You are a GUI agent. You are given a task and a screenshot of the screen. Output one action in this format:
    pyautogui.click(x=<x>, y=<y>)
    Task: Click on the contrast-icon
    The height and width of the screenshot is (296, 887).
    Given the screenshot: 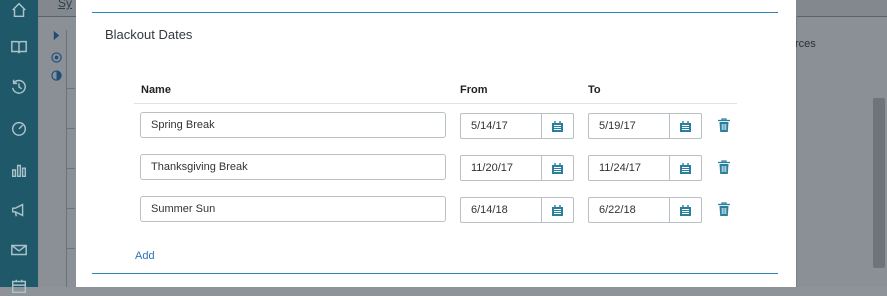 What is the action you would take?
    pyautogui.click(x=56, y=75)
    